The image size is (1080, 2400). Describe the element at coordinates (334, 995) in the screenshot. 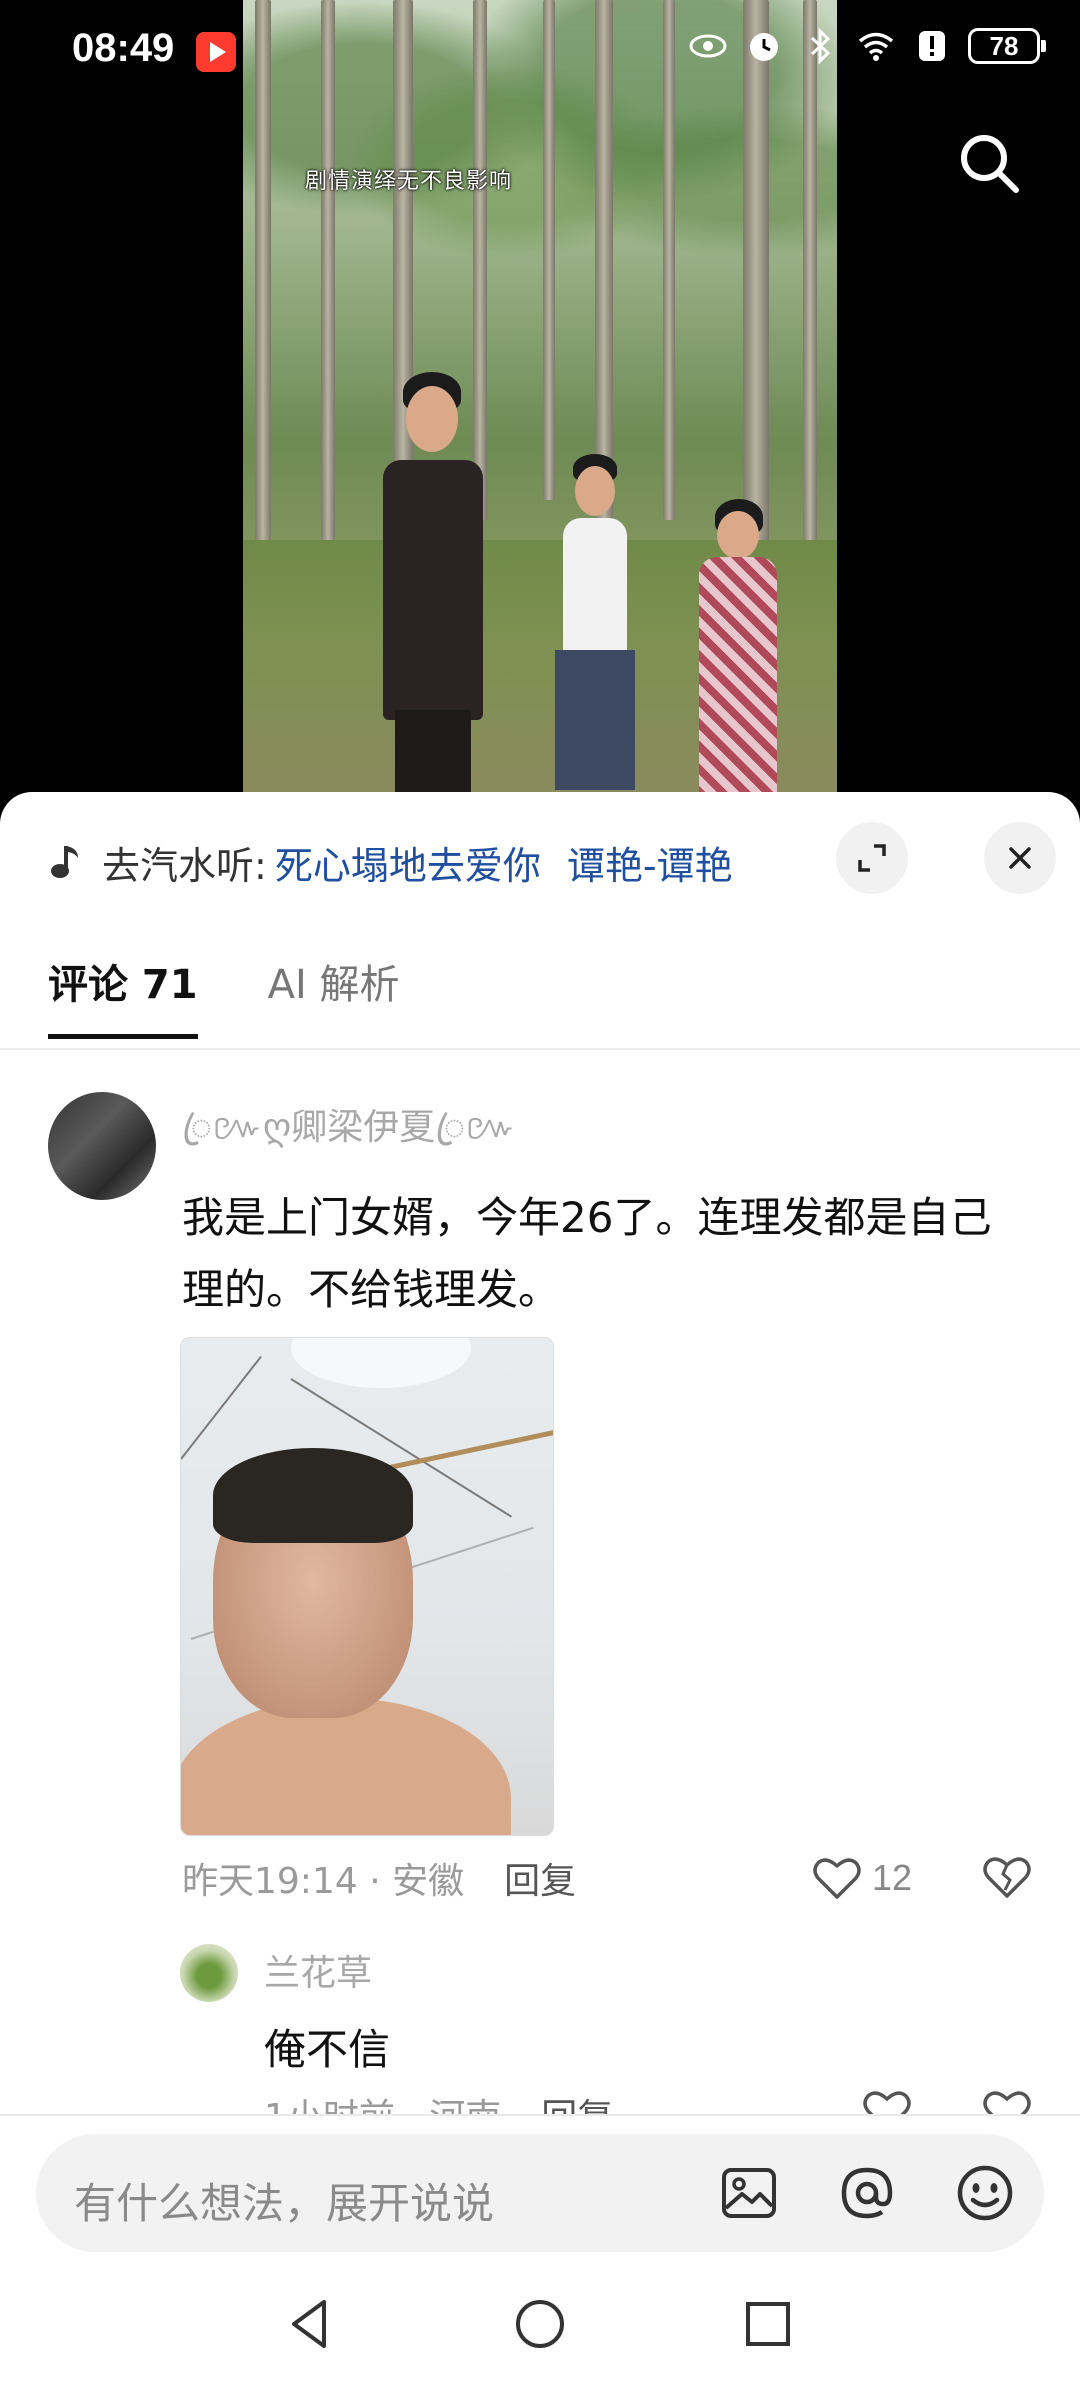

I see `tab-ai-analysis: AI 解析` at that location.